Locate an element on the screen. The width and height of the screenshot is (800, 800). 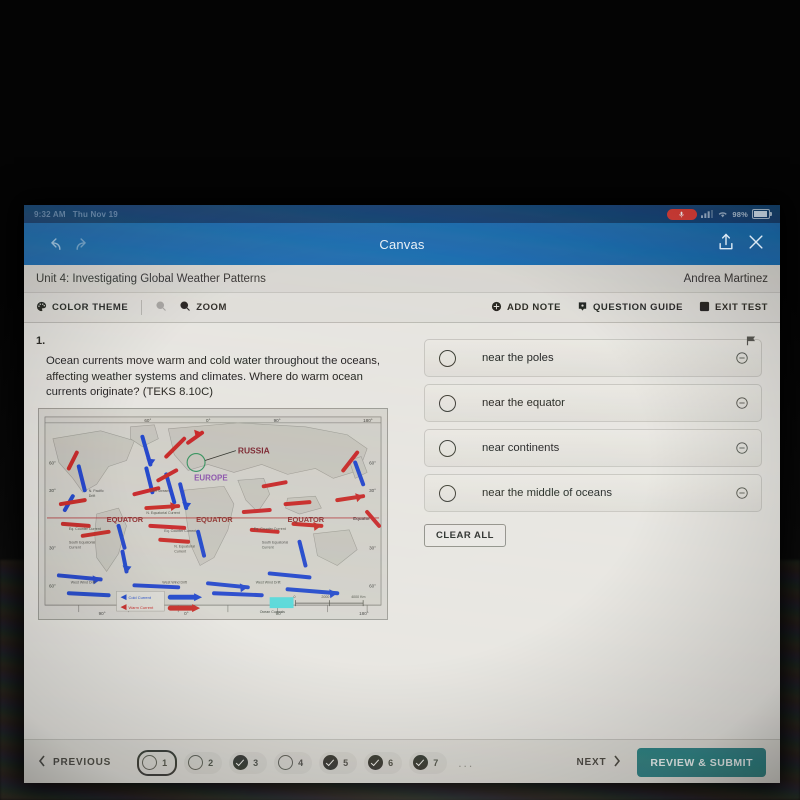
svg-text: RUSSIA is located at coordinates (254, 450).